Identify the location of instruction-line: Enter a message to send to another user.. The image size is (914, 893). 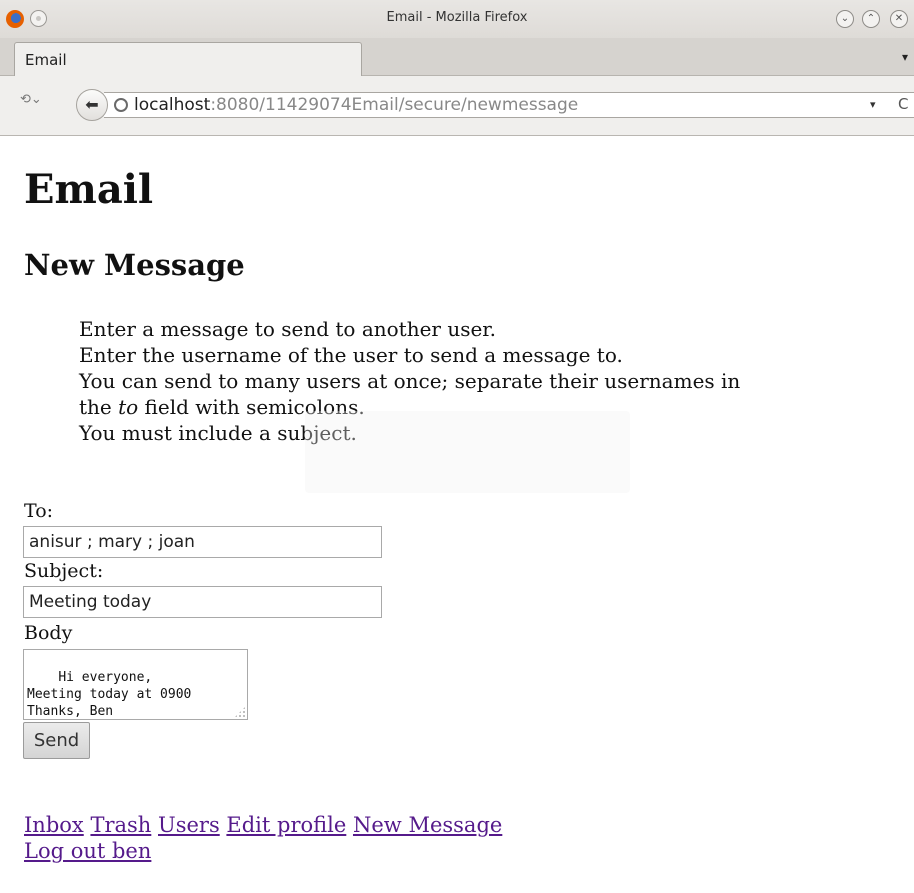
(288, 329).